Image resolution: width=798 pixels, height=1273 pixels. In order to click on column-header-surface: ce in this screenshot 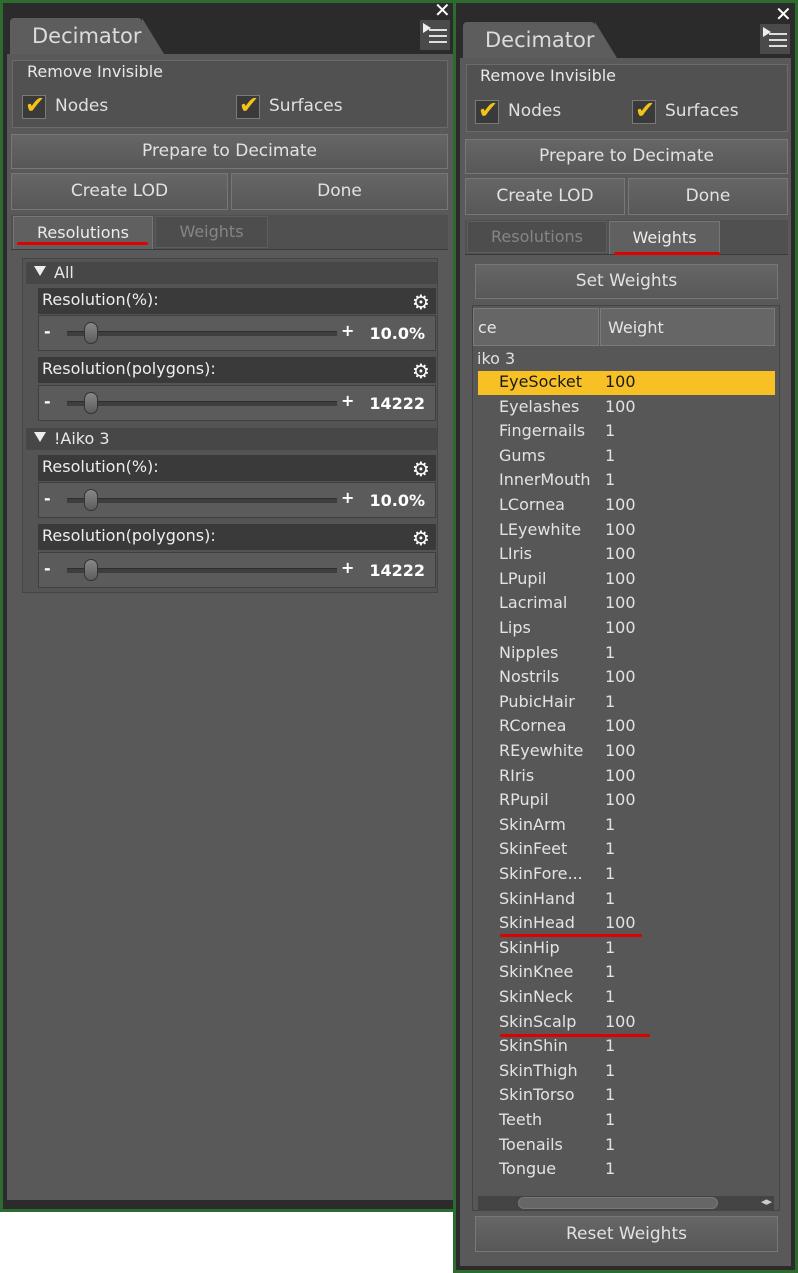, I will do `click(536, 327)`.